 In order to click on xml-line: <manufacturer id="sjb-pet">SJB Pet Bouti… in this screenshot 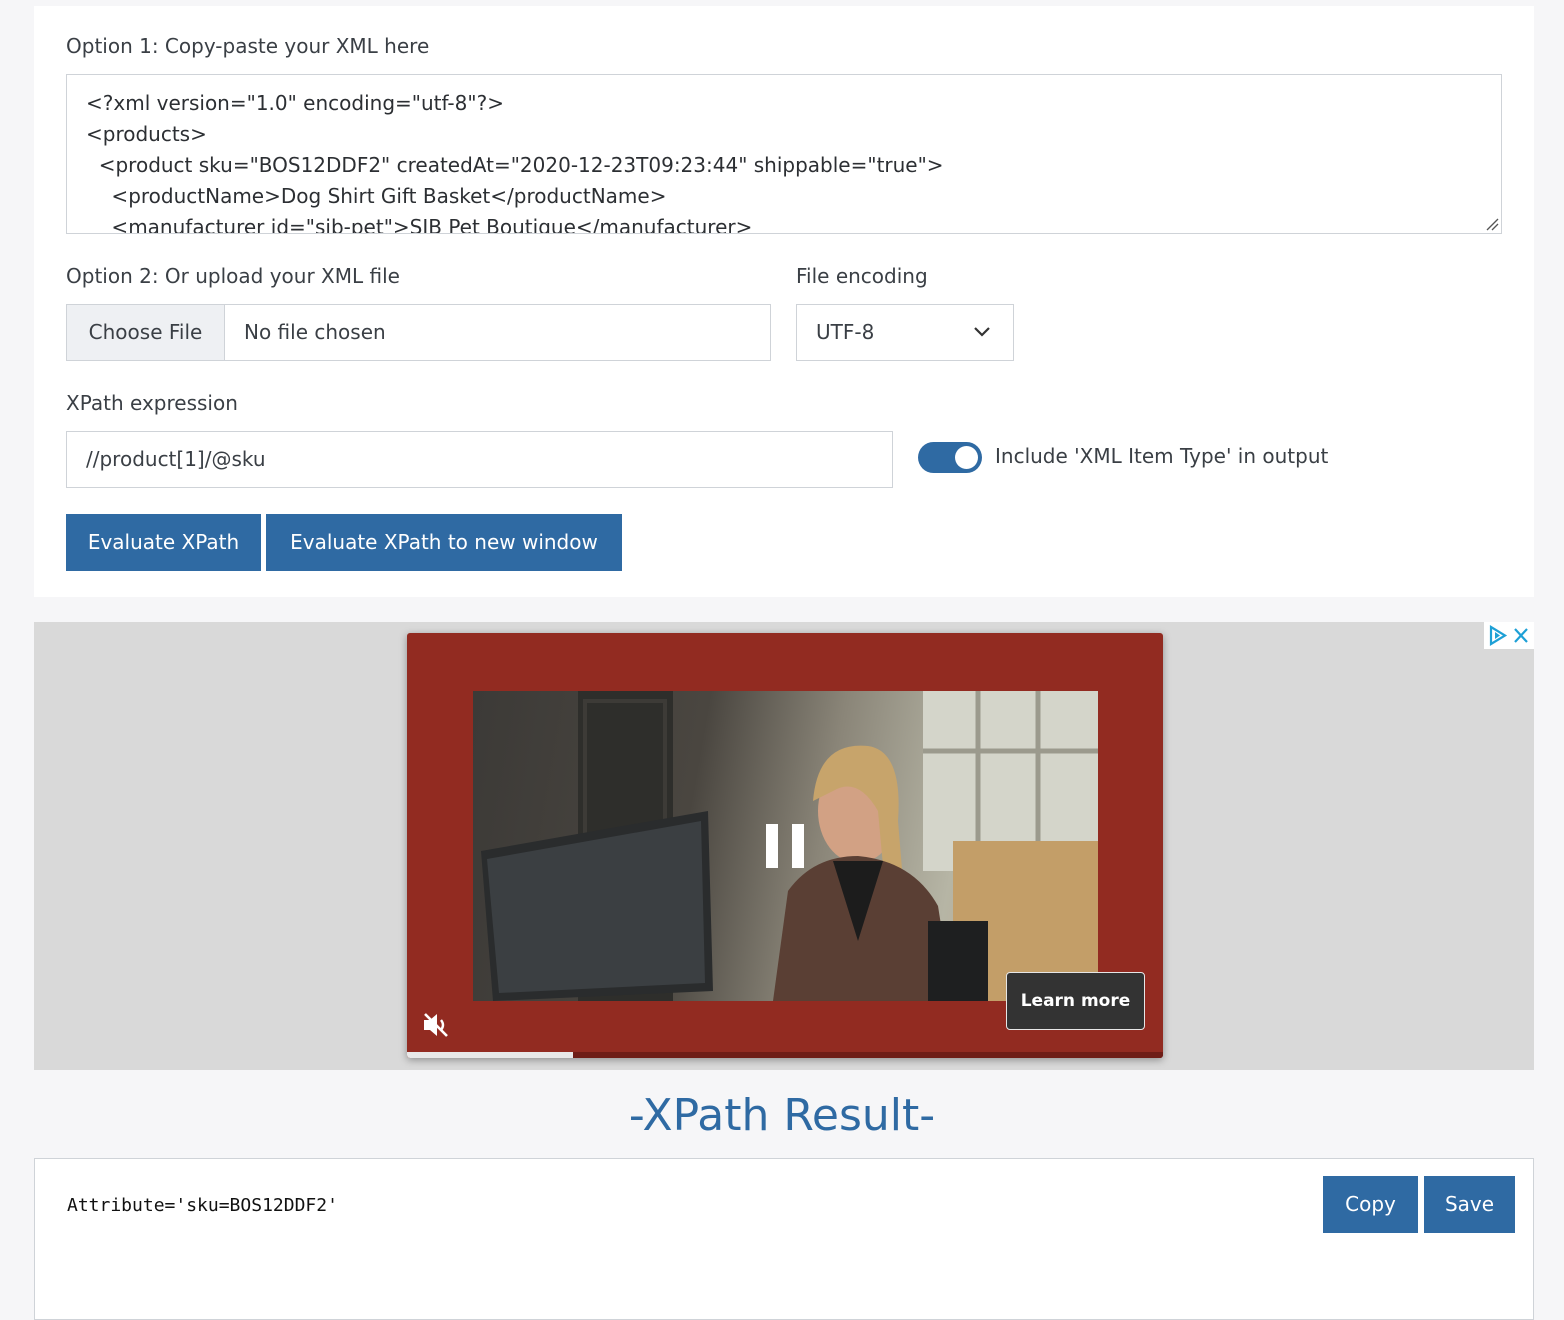, I will do `click(419, 224)`.